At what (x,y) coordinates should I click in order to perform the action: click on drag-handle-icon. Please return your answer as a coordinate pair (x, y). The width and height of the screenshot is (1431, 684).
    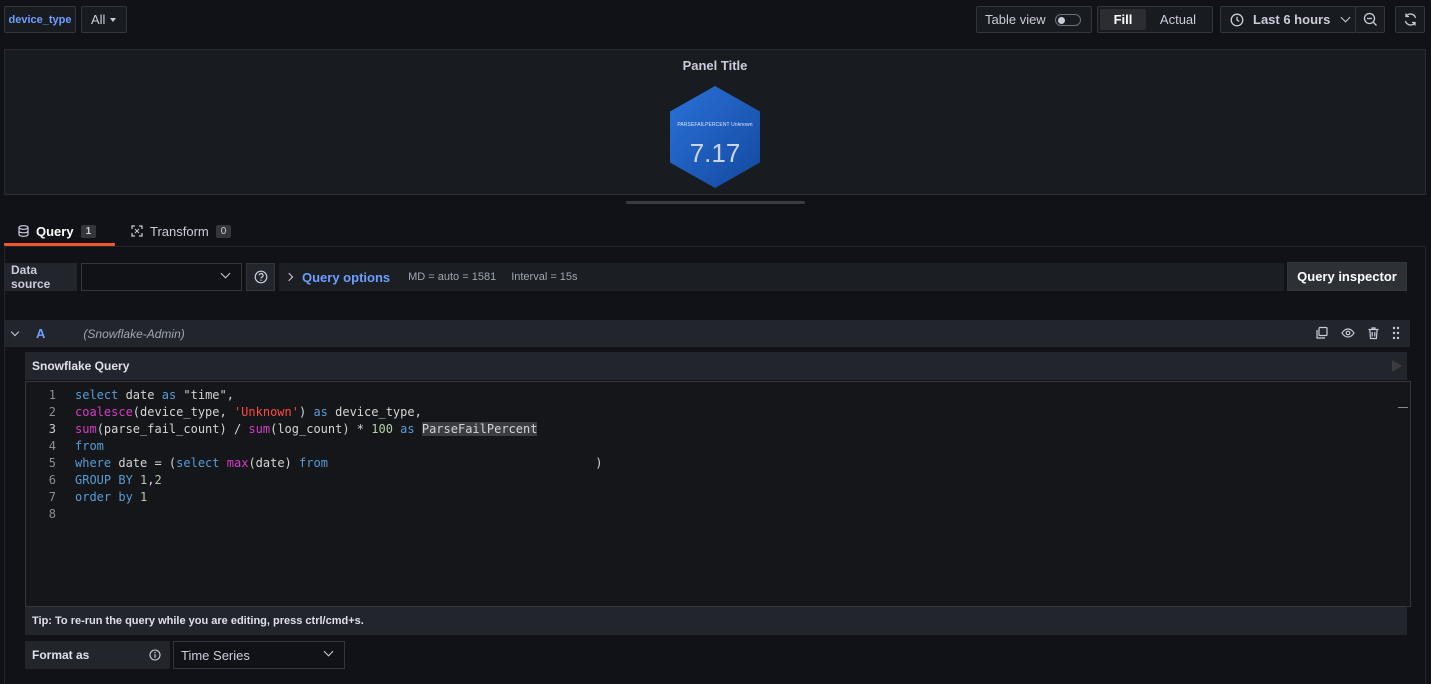
    Looking at the image, I should click on (1396, 333).